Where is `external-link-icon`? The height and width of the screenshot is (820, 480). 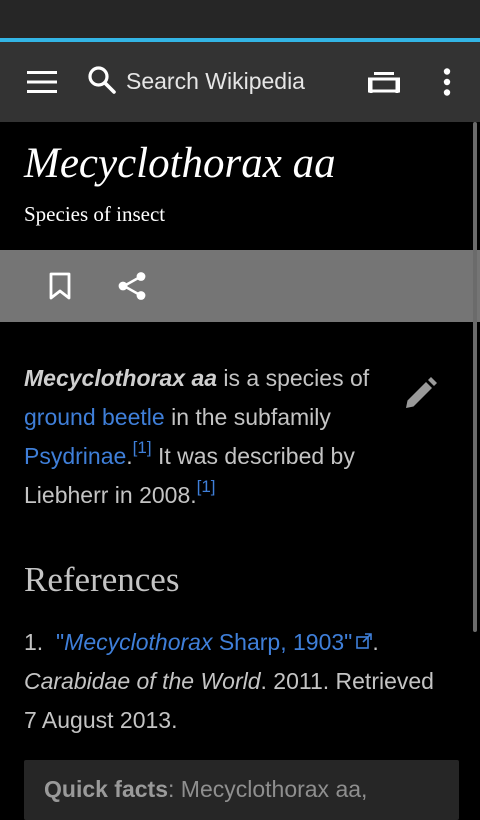
external-link-icon is located at coordinates (364, 641).